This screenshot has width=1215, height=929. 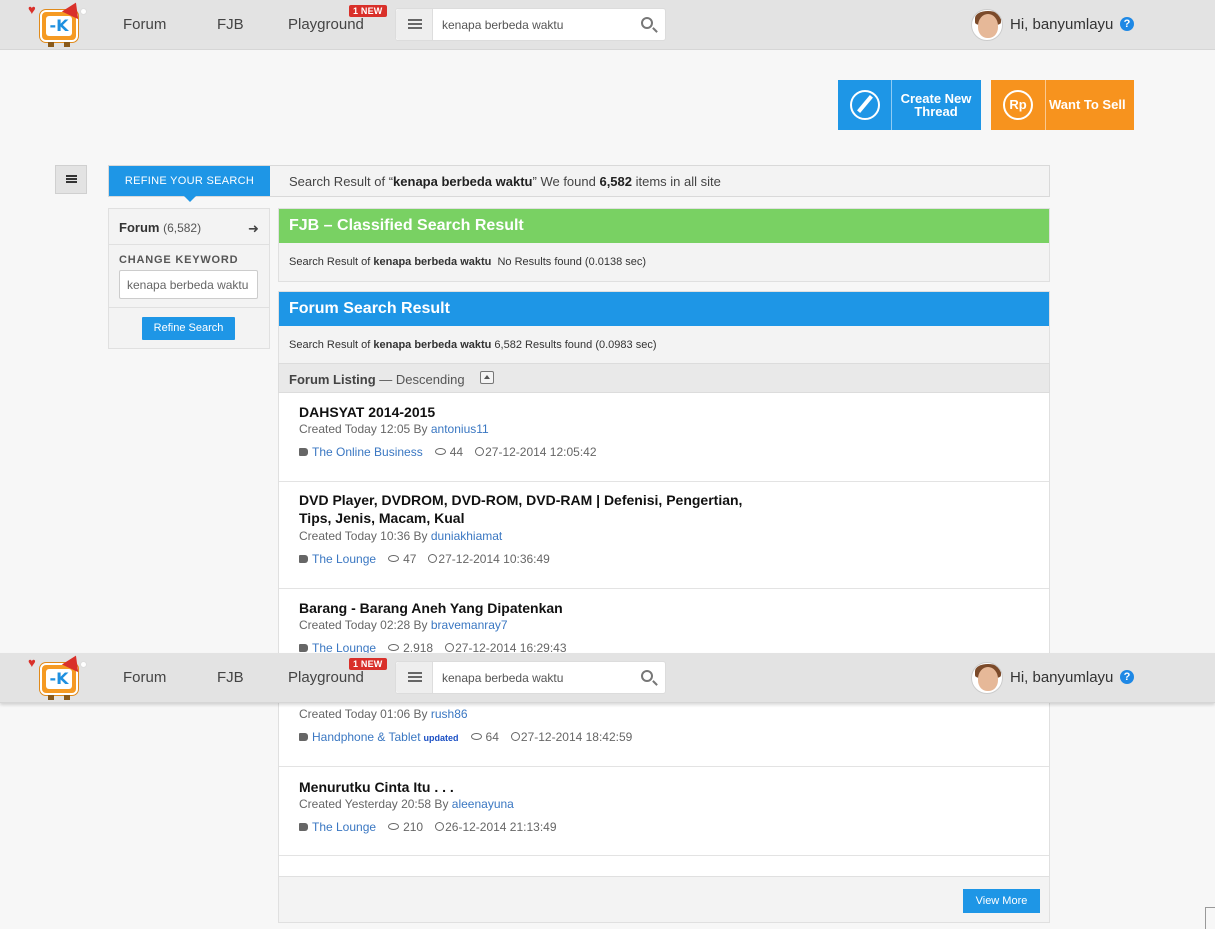 I want to click on search-box, so click(x=530, y=24).